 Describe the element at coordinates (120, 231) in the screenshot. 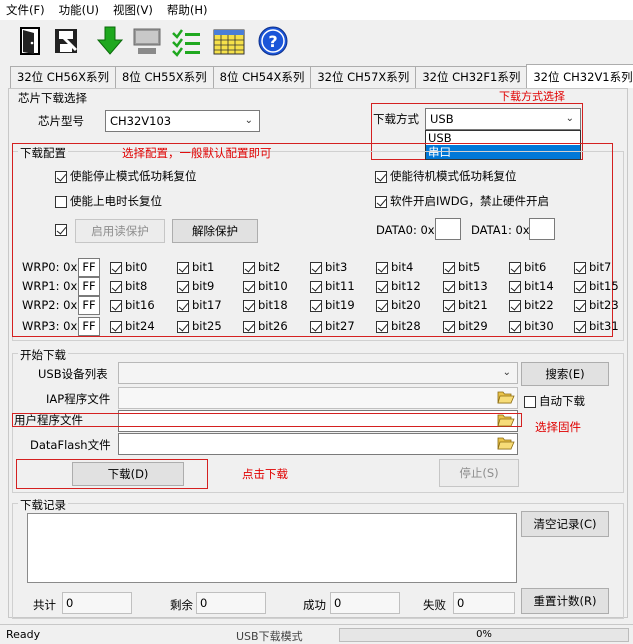

I see `enable-read-protect-button: 启用读保护` at that location.